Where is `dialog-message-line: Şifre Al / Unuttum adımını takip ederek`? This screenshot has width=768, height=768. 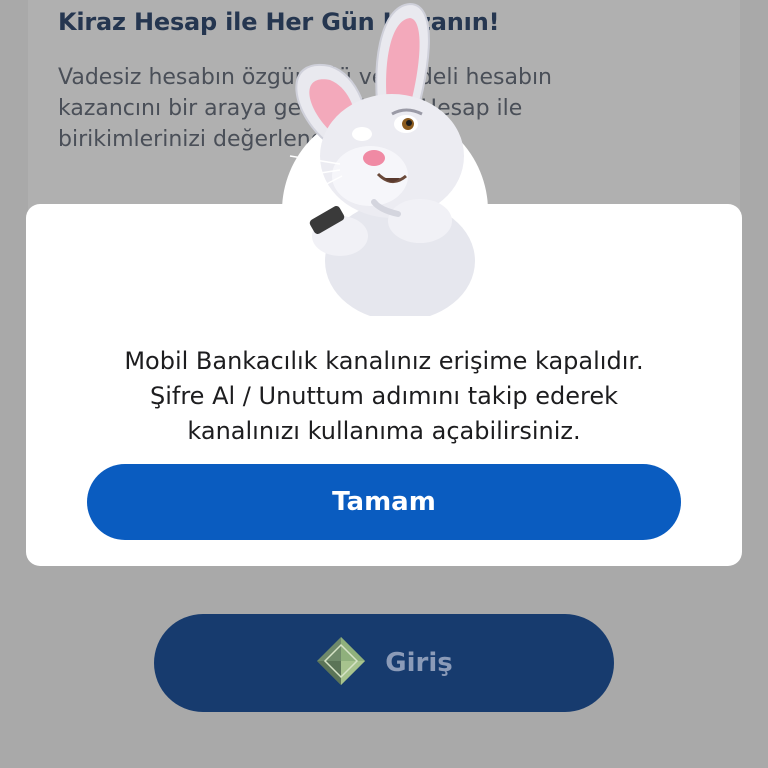
dialog-message-line: Şifre Al / Unuttum adımını takip ederek is located at coordinates (384, 396).